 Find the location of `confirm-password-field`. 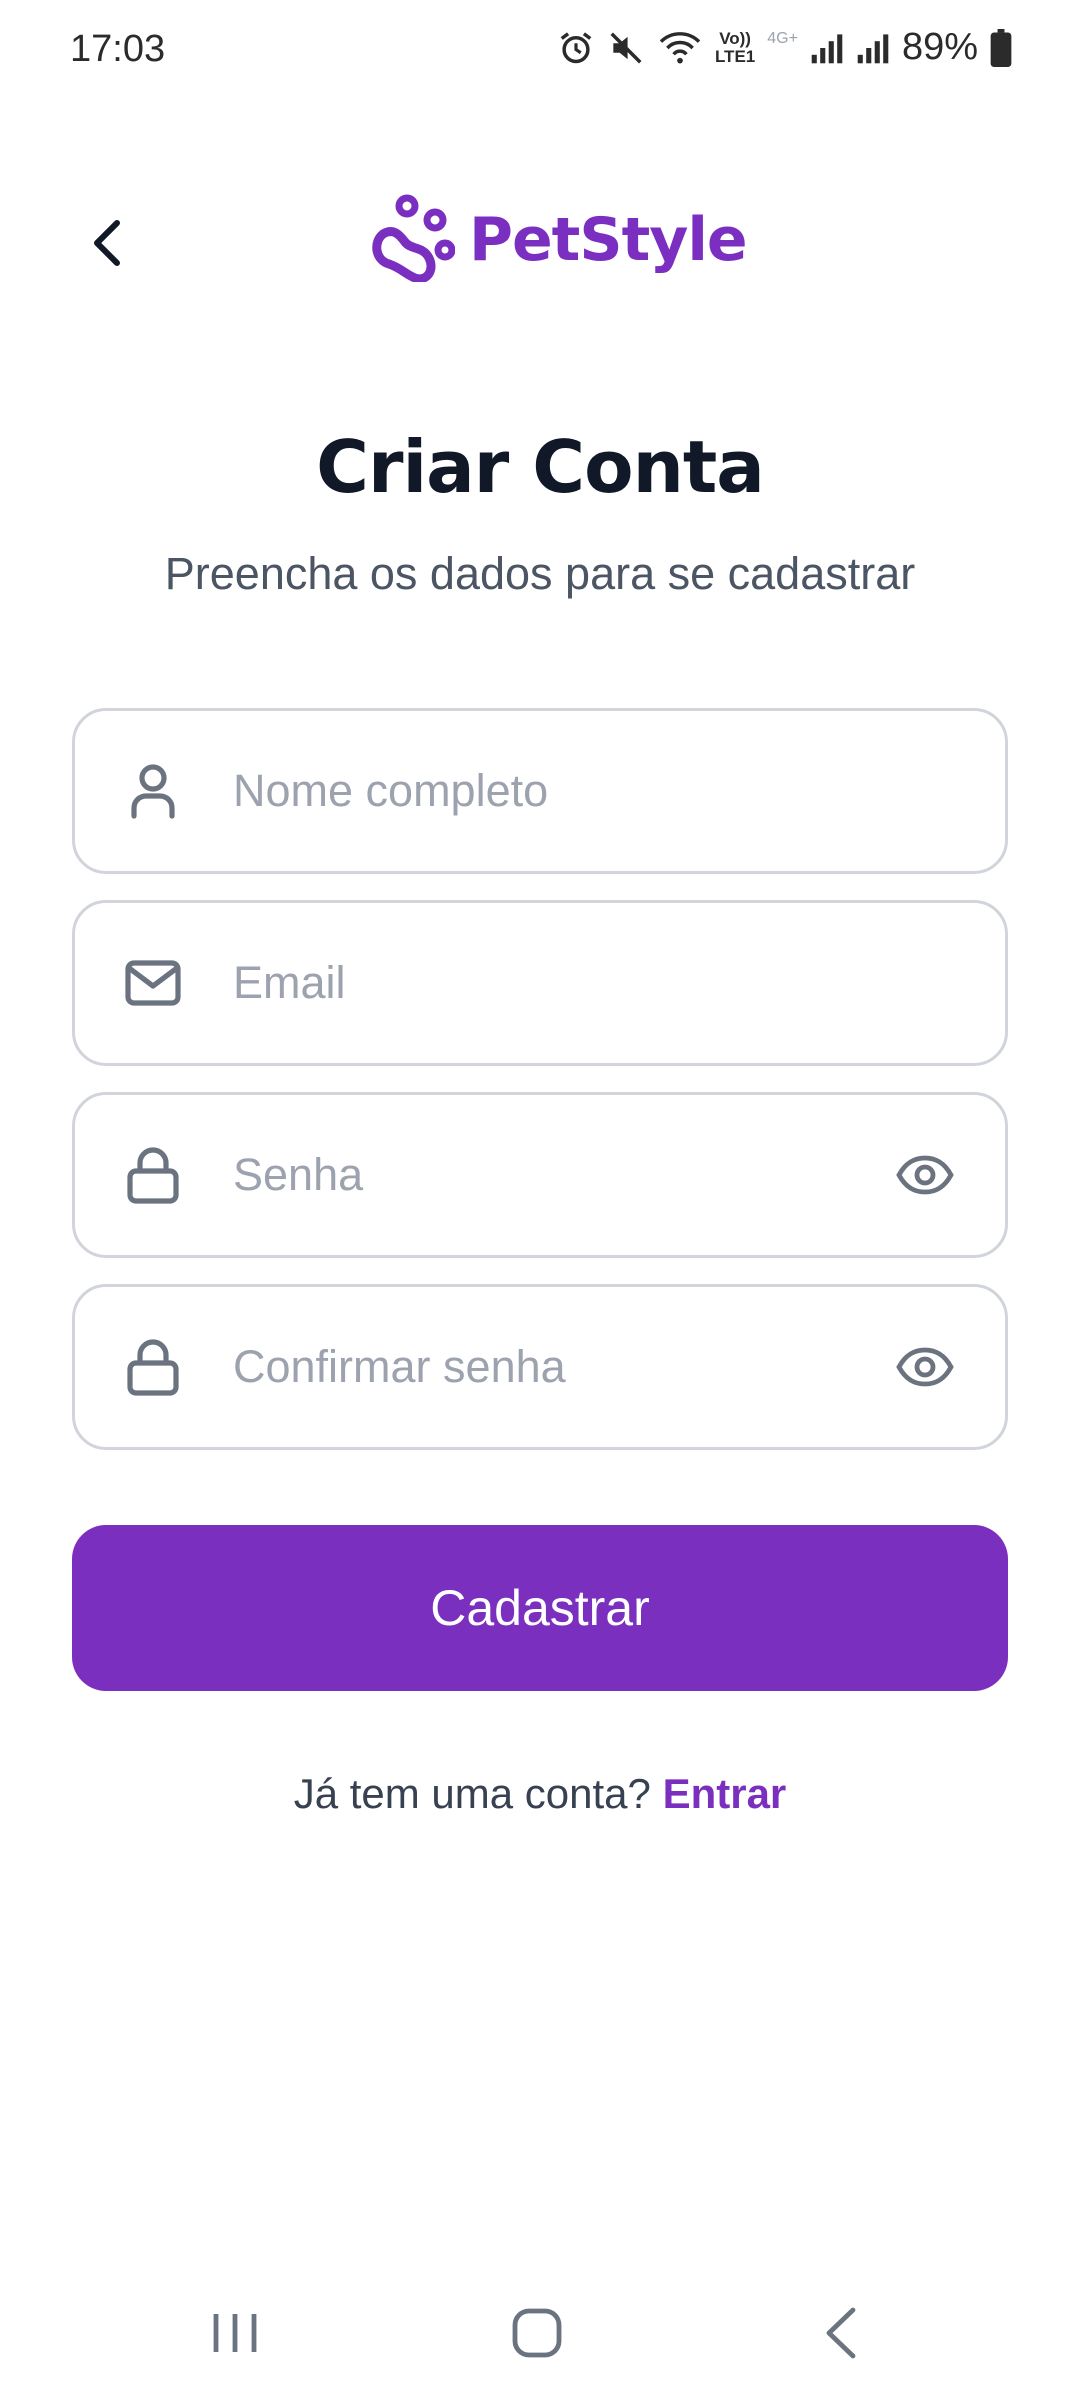

confirm-password-field is located at coordinates (540, 1367).